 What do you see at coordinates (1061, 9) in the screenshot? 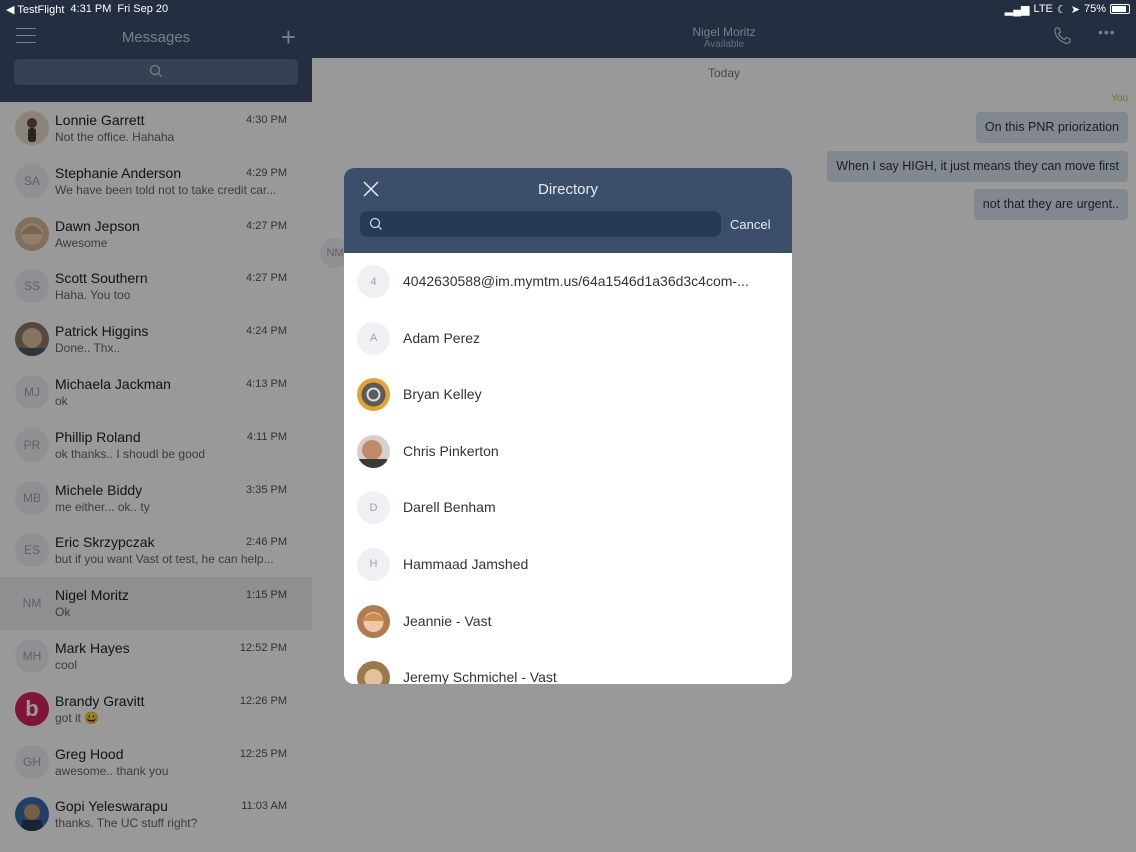
I see `moon-icon: ☾` at bounding box center [1061, 9].